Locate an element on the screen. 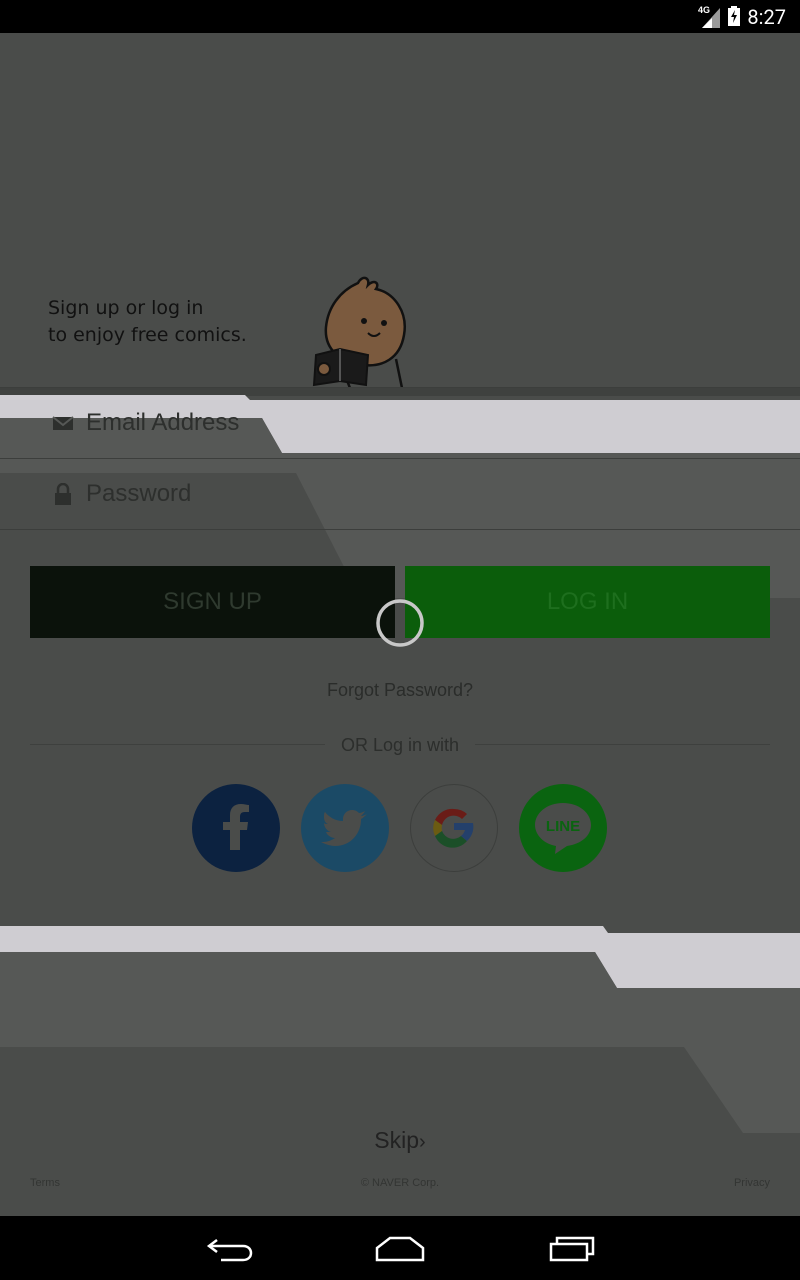  back-icon is located at coordinates (230, 1249).